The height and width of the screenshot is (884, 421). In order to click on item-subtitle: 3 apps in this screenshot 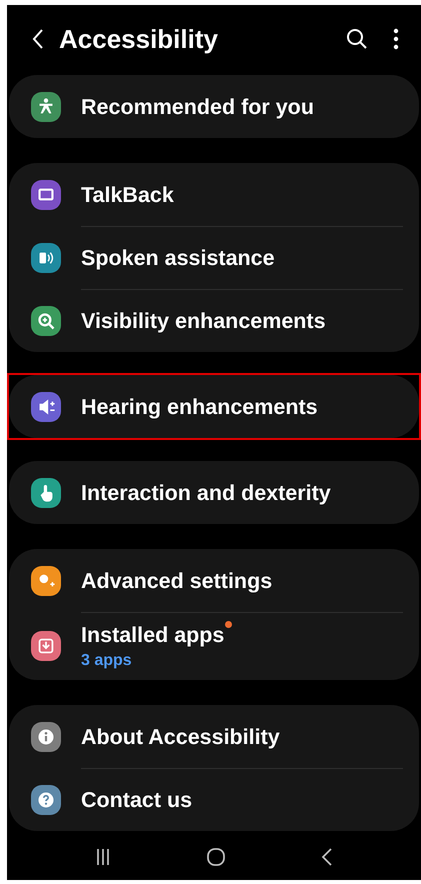, I will do `click(107, 661)`.